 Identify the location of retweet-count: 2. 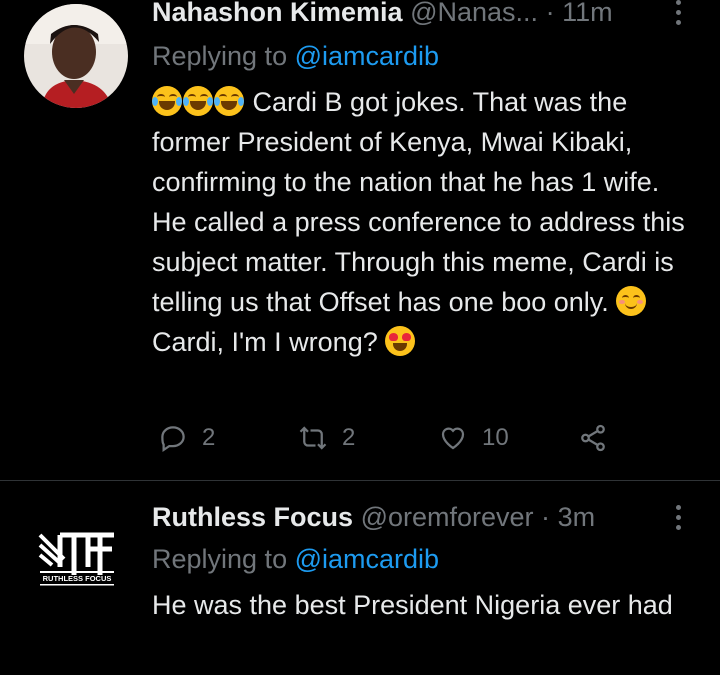
(349, 437).